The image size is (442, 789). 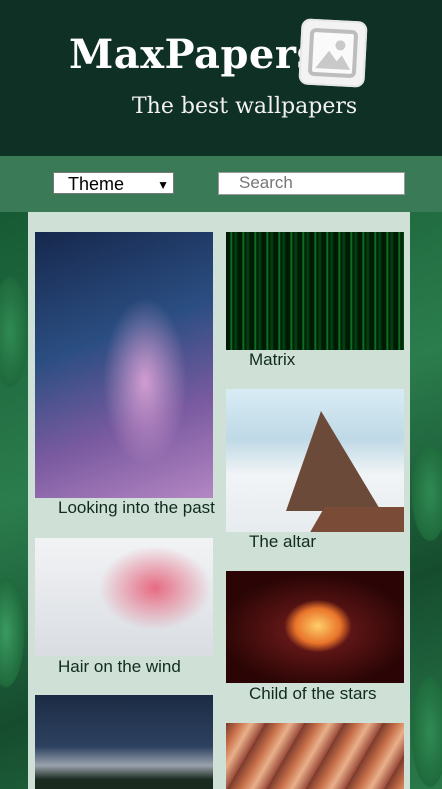 I want to click on chevron-down-icon: ▼, so click(x=163, y=185).